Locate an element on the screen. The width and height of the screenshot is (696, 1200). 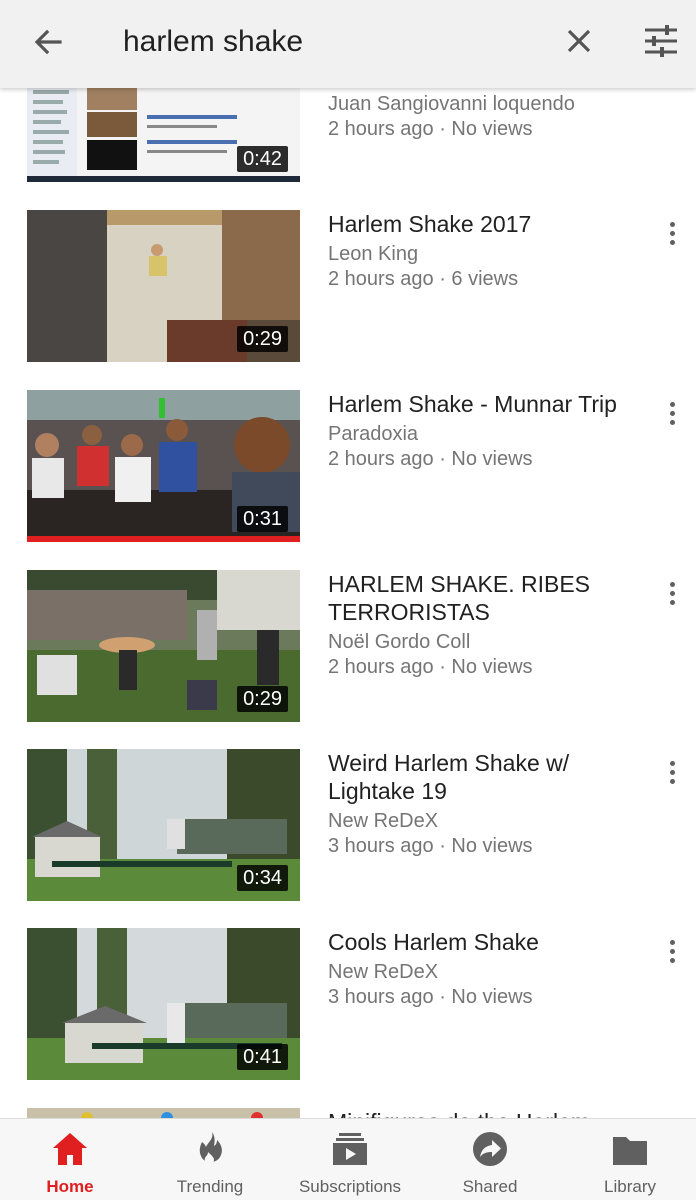
search-query-input: harlem shake is located at coordinates (213, 42).